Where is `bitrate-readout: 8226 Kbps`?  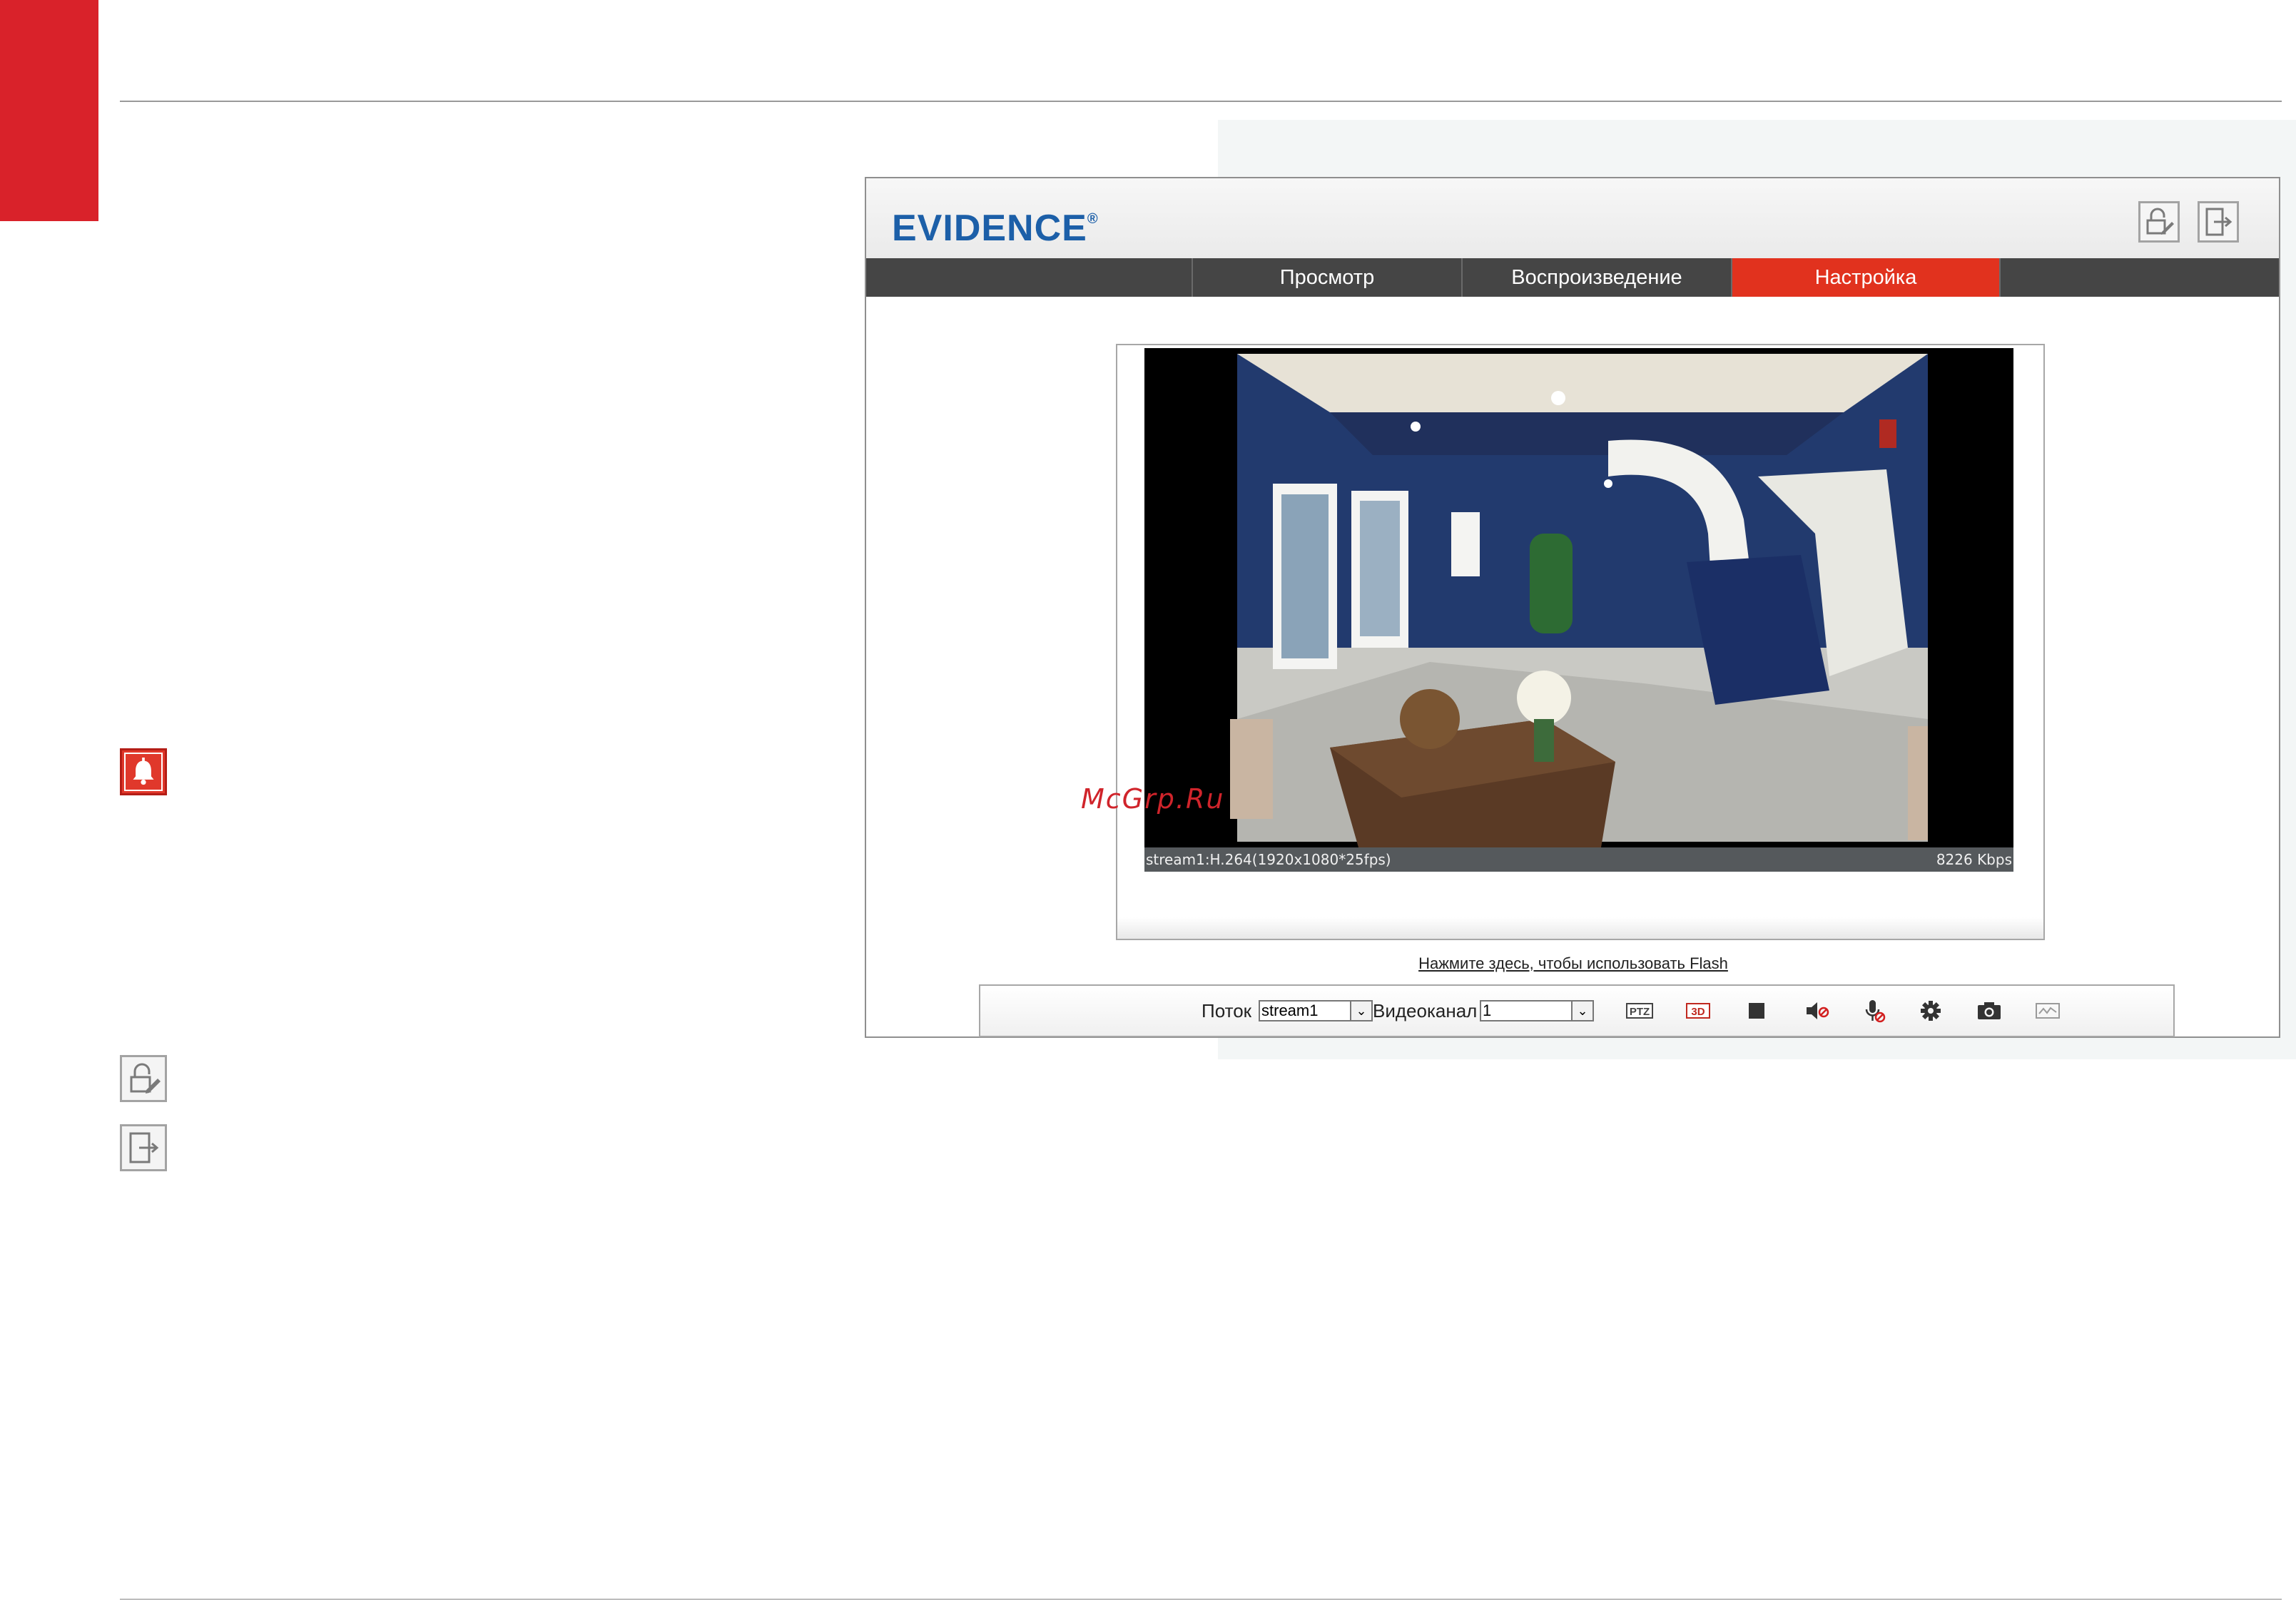 bitrate-readout: 8226 Kbps is located at coordinates (1974, 859).